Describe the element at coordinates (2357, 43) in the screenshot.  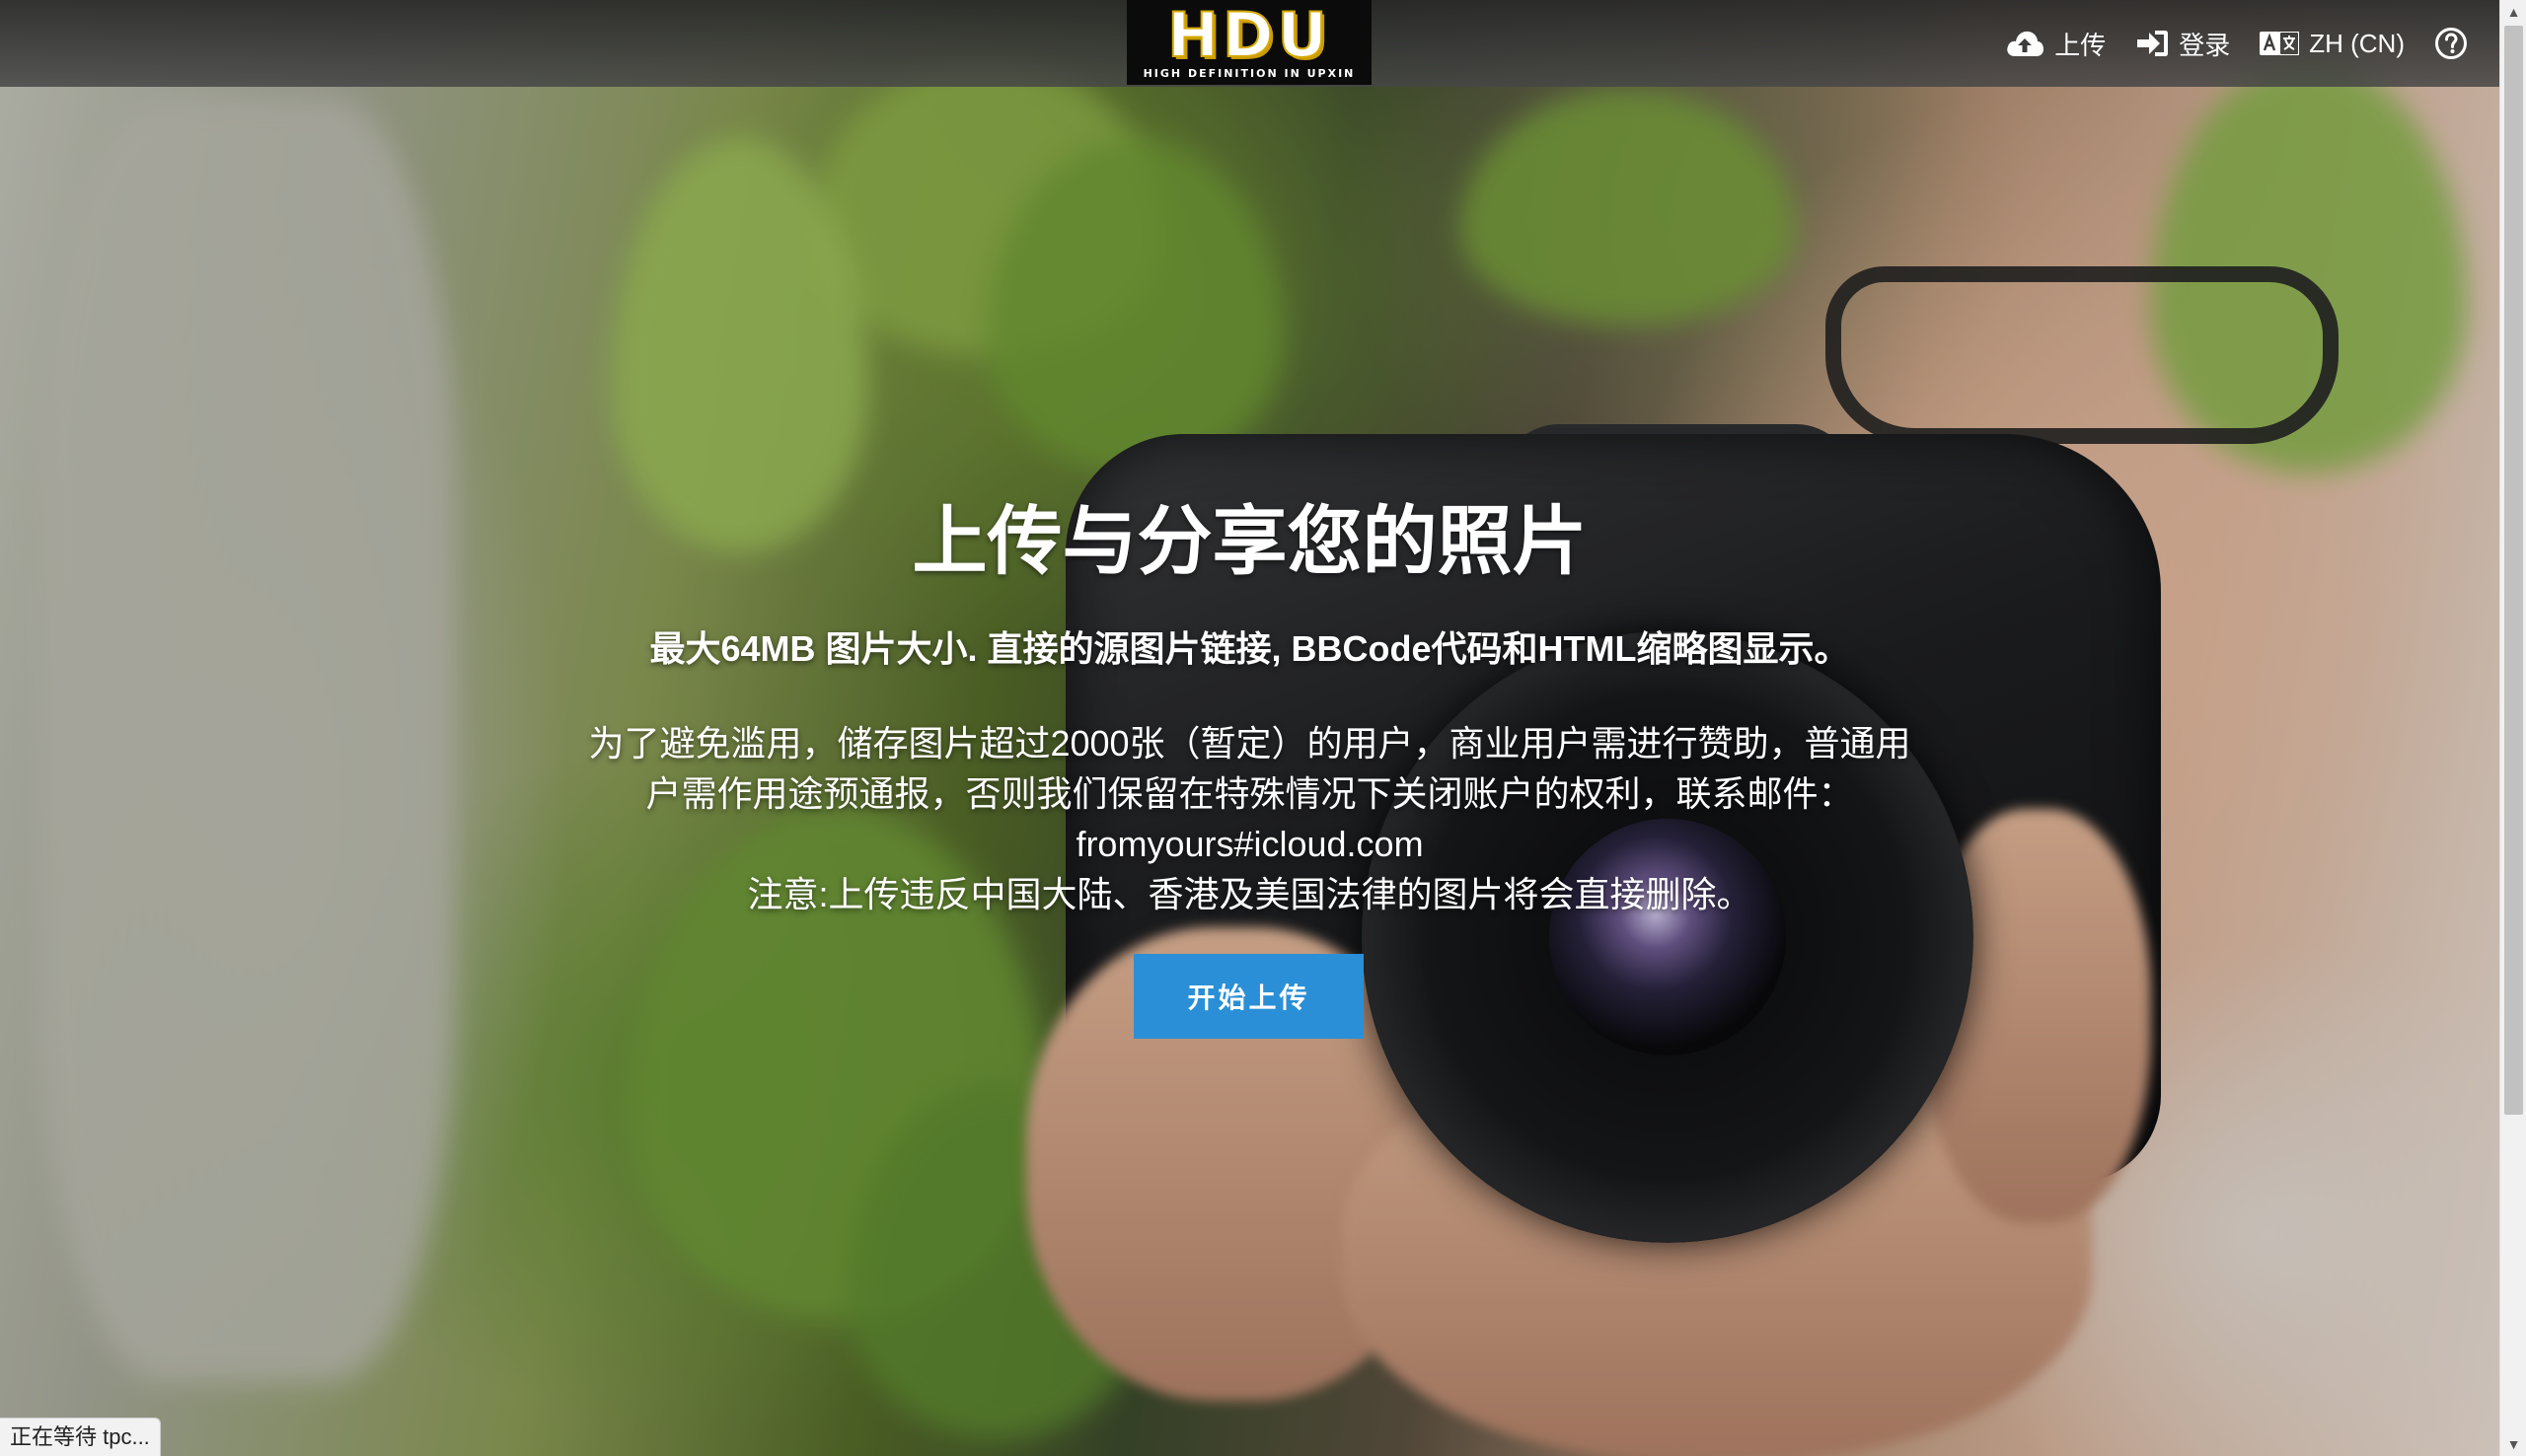
I see `nav-language-label: ZH (CN)` at that location.